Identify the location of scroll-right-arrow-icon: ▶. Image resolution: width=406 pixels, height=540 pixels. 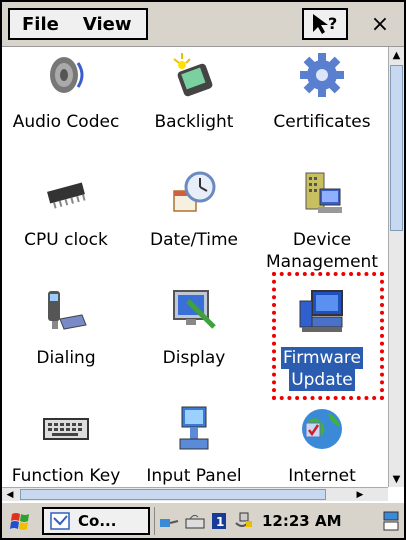
(360, 494).